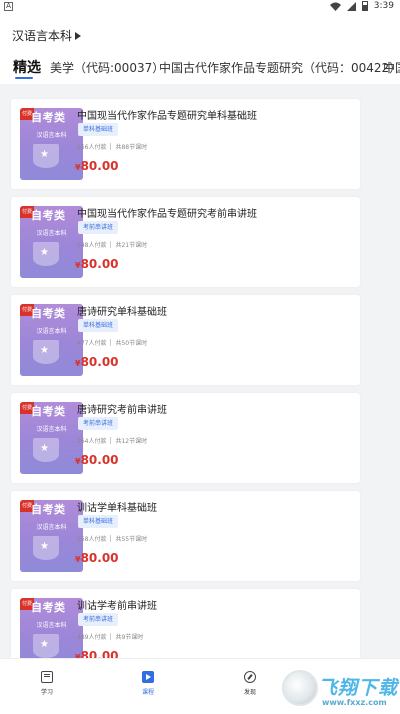 This screenshot has width=400, height=714. Describe the element at coordinates (391, 67) in the screenshot. I see `tab-more: 中国` at that location.